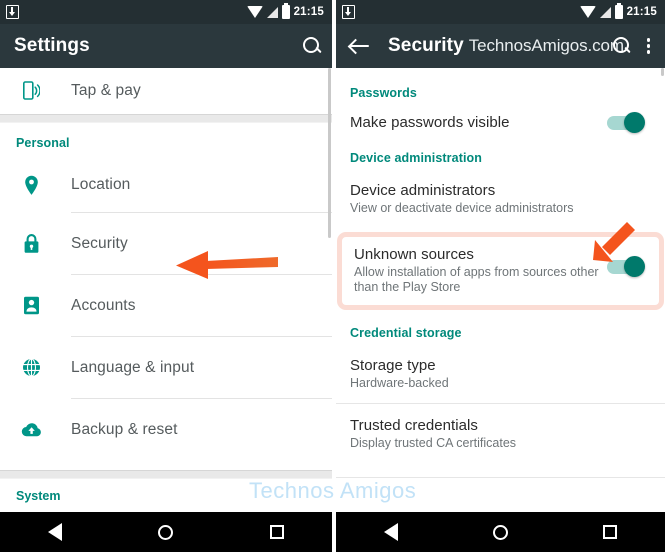  I want to click on right-toolbar: Security TechnosAmigos.com, so click(500, 46).